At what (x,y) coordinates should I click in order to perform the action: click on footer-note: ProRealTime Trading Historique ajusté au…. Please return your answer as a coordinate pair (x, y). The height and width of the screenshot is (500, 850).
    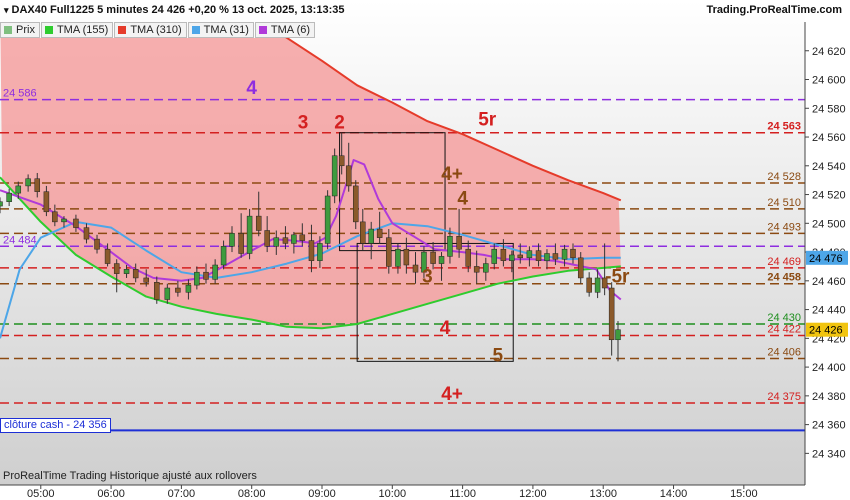
    Looking at the image, I should click on (130, 476).